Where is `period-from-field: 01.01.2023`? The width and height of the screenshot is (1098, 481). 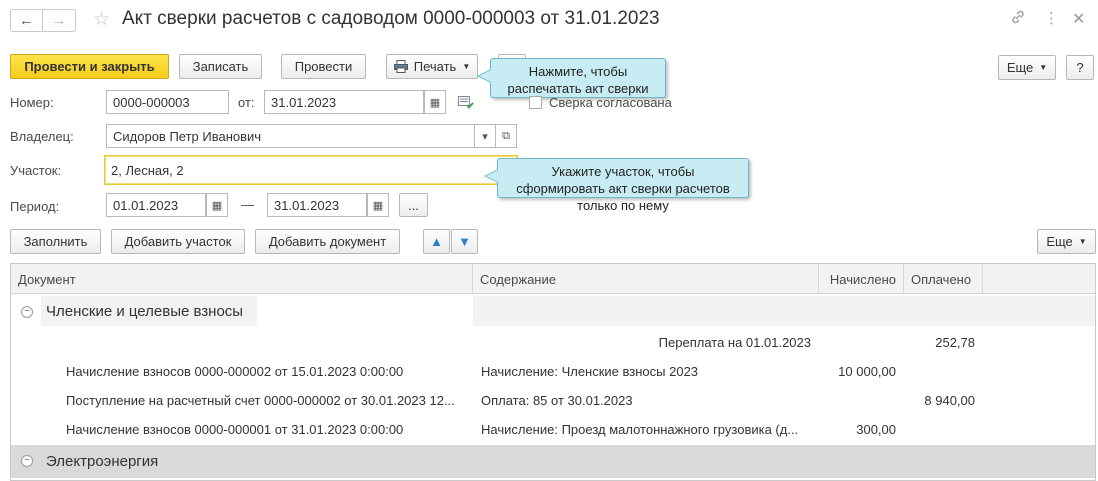
period-from-field: 01.01.2023 is located at coordinates (156, 205).